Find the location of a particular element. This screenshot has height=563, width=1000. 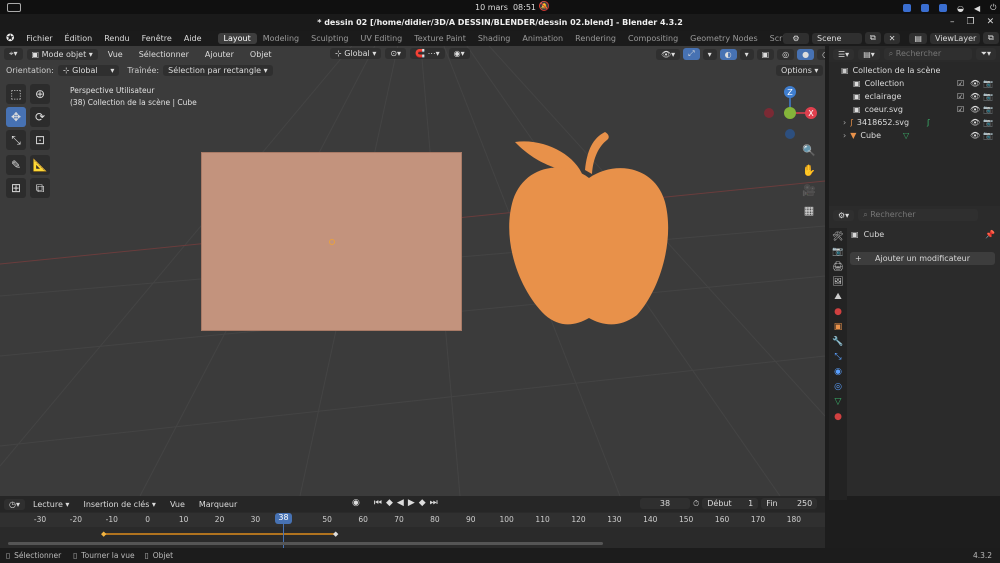

tab-geometry-nodes: Geometry Nodes is located at coordinates (723, 38).